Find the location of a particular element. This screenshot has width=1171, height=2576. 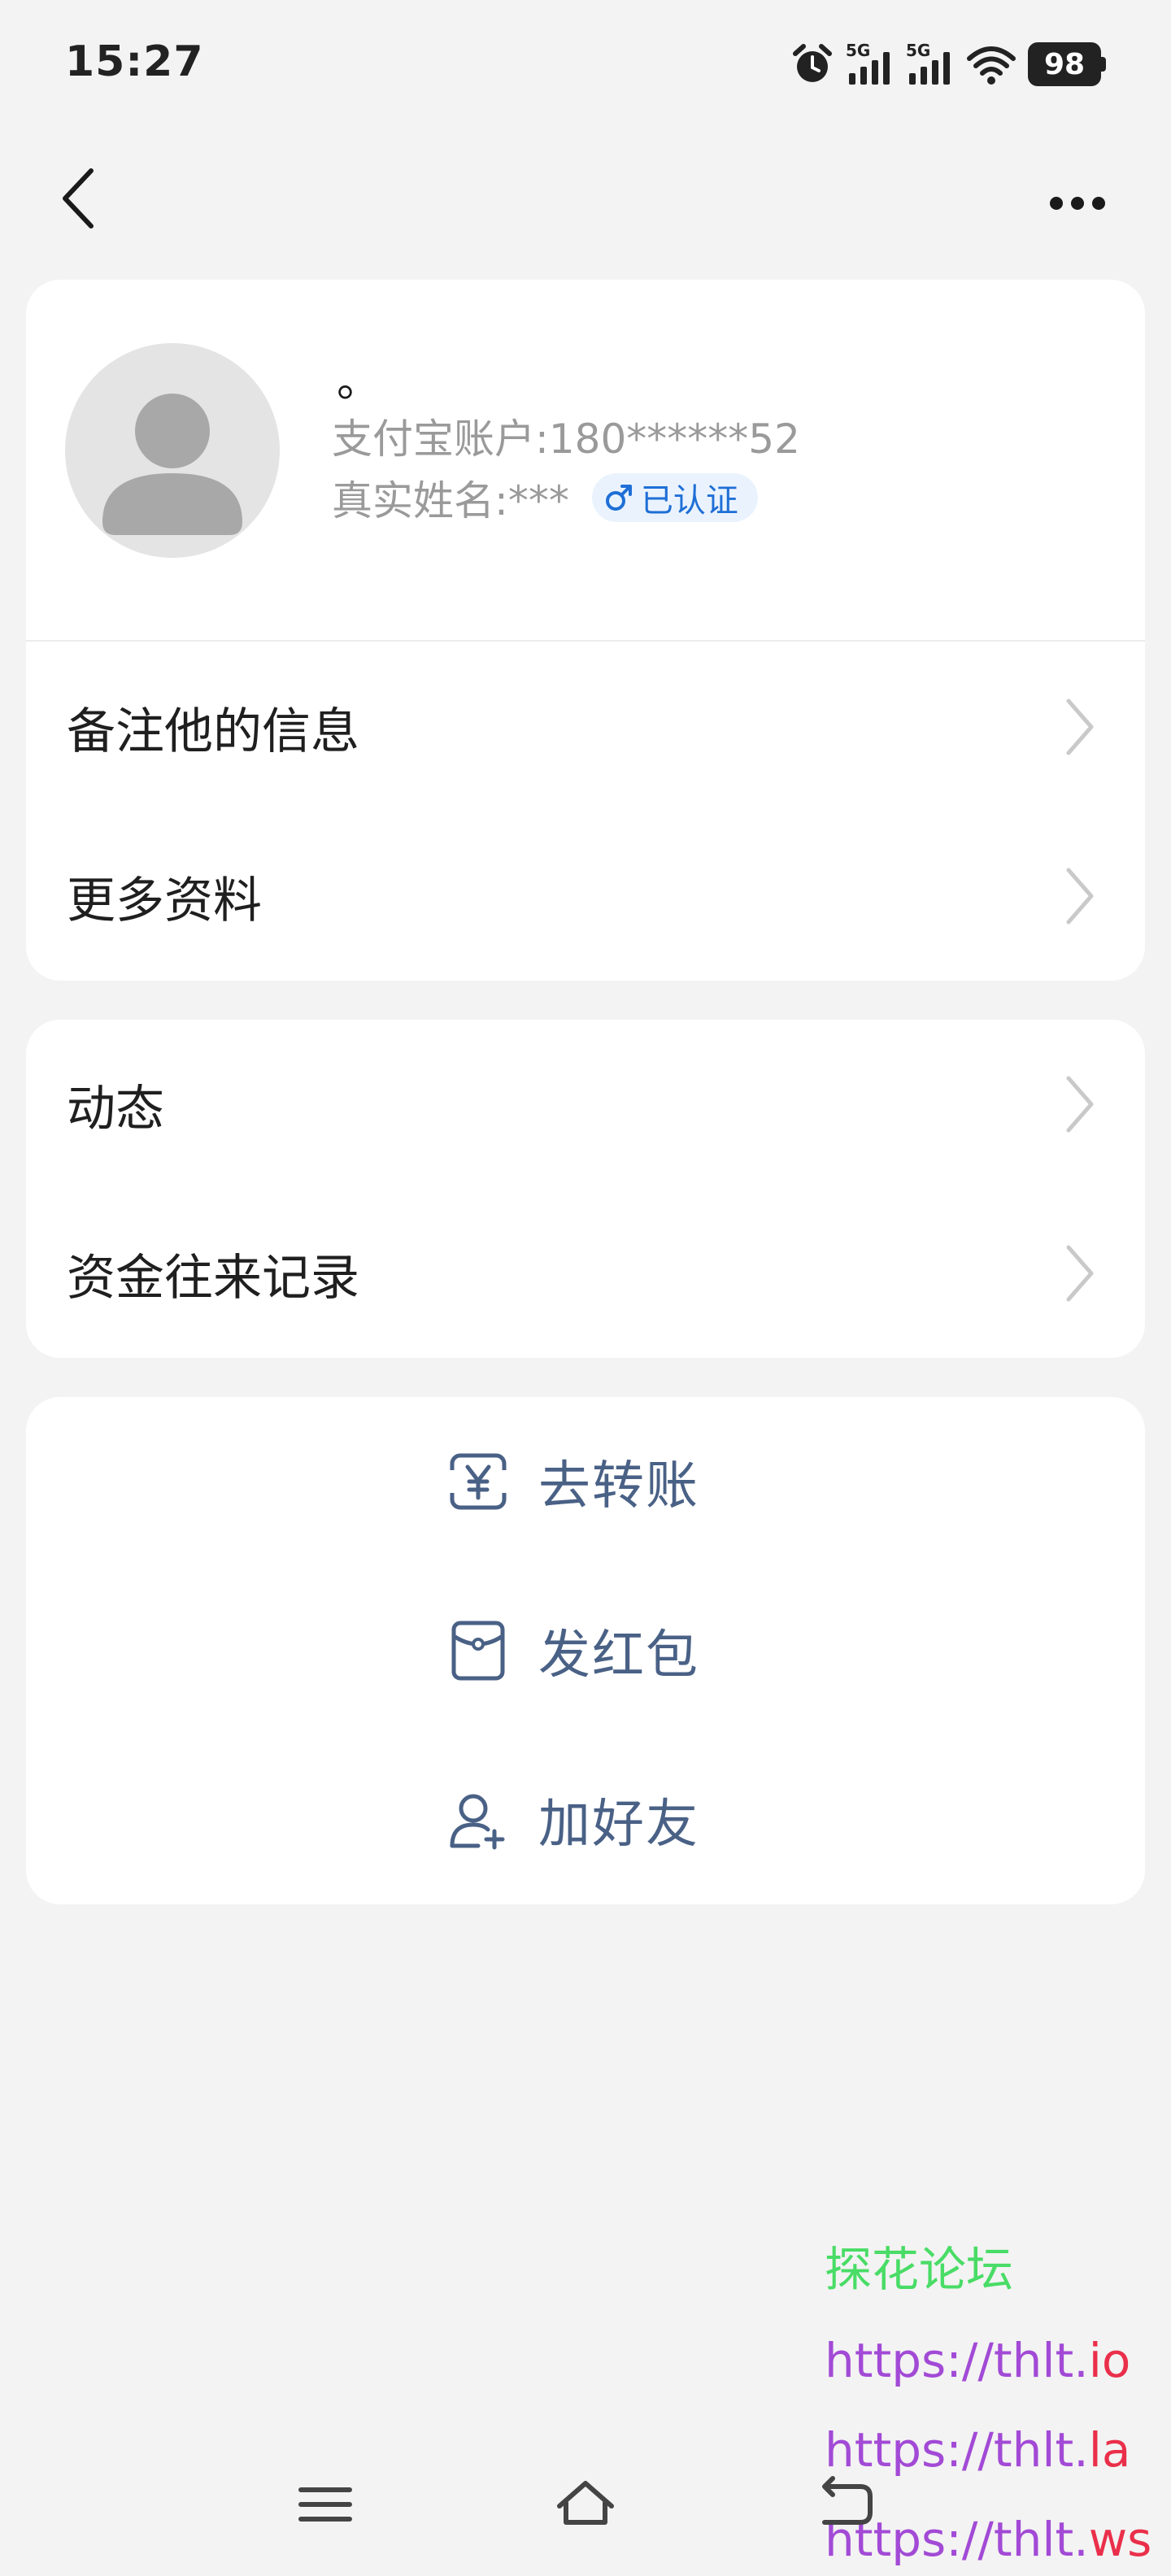

default-user-icon is located at coordinates (172, 465).